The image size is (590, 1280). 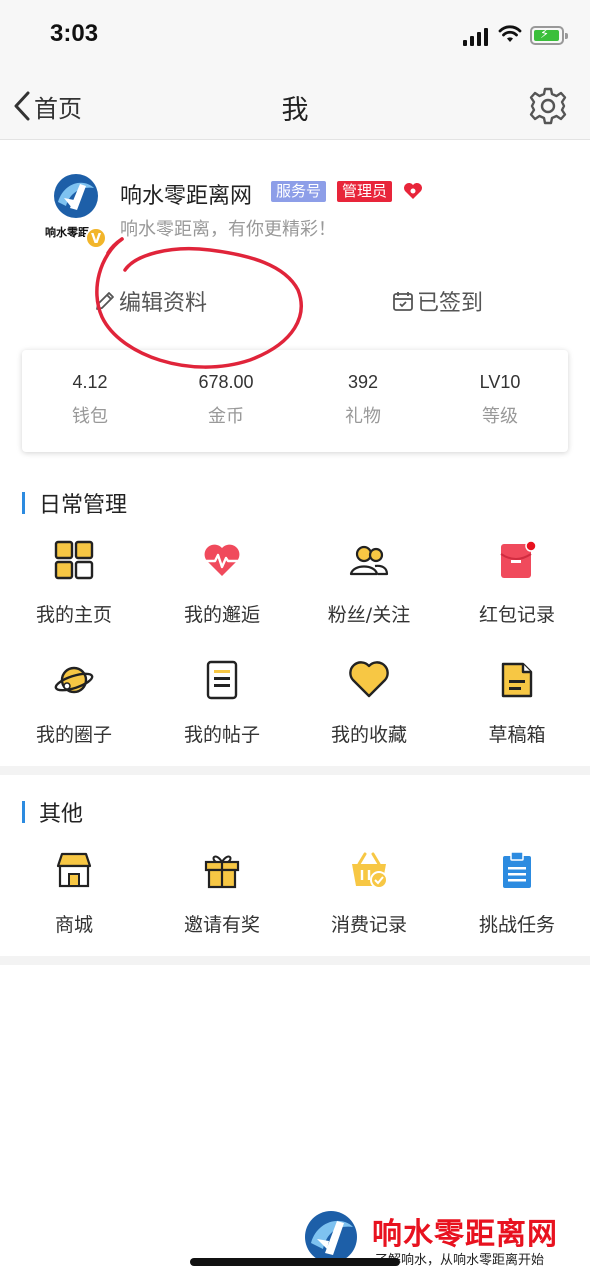 I want to click on signed-in-button: 已签到, so click(x=437, y=301).